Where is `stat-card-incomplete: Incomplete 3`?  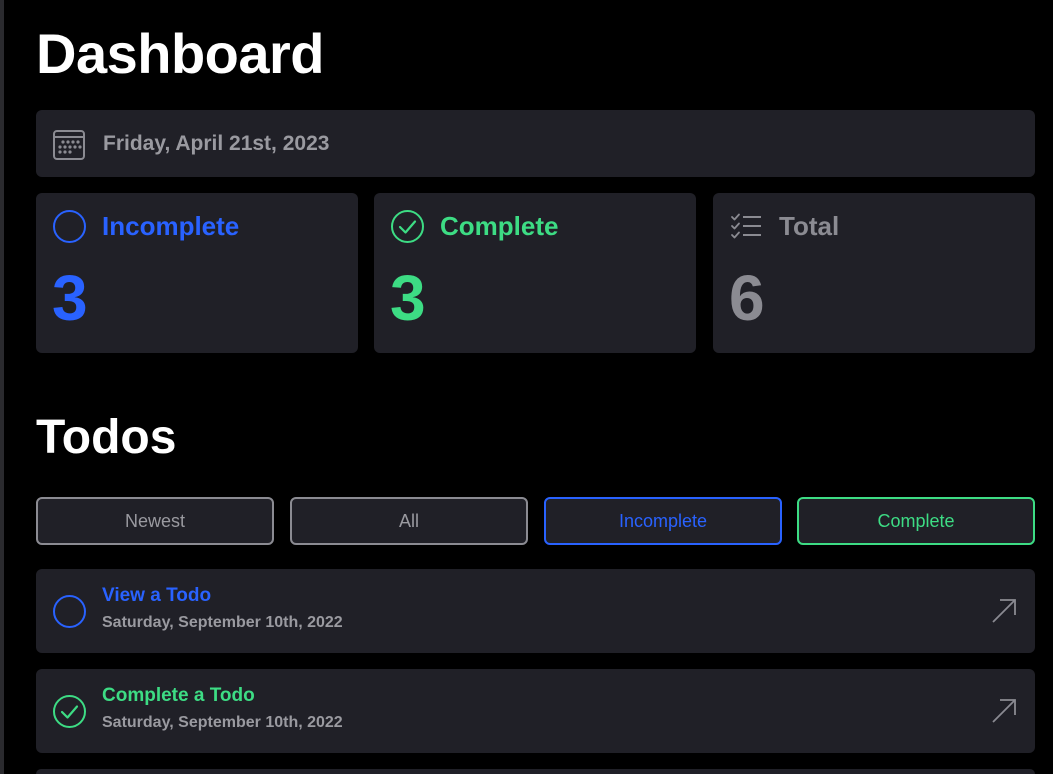
stat-card-incomplete: Incomplete 3 is located at coordinates (197, 273).